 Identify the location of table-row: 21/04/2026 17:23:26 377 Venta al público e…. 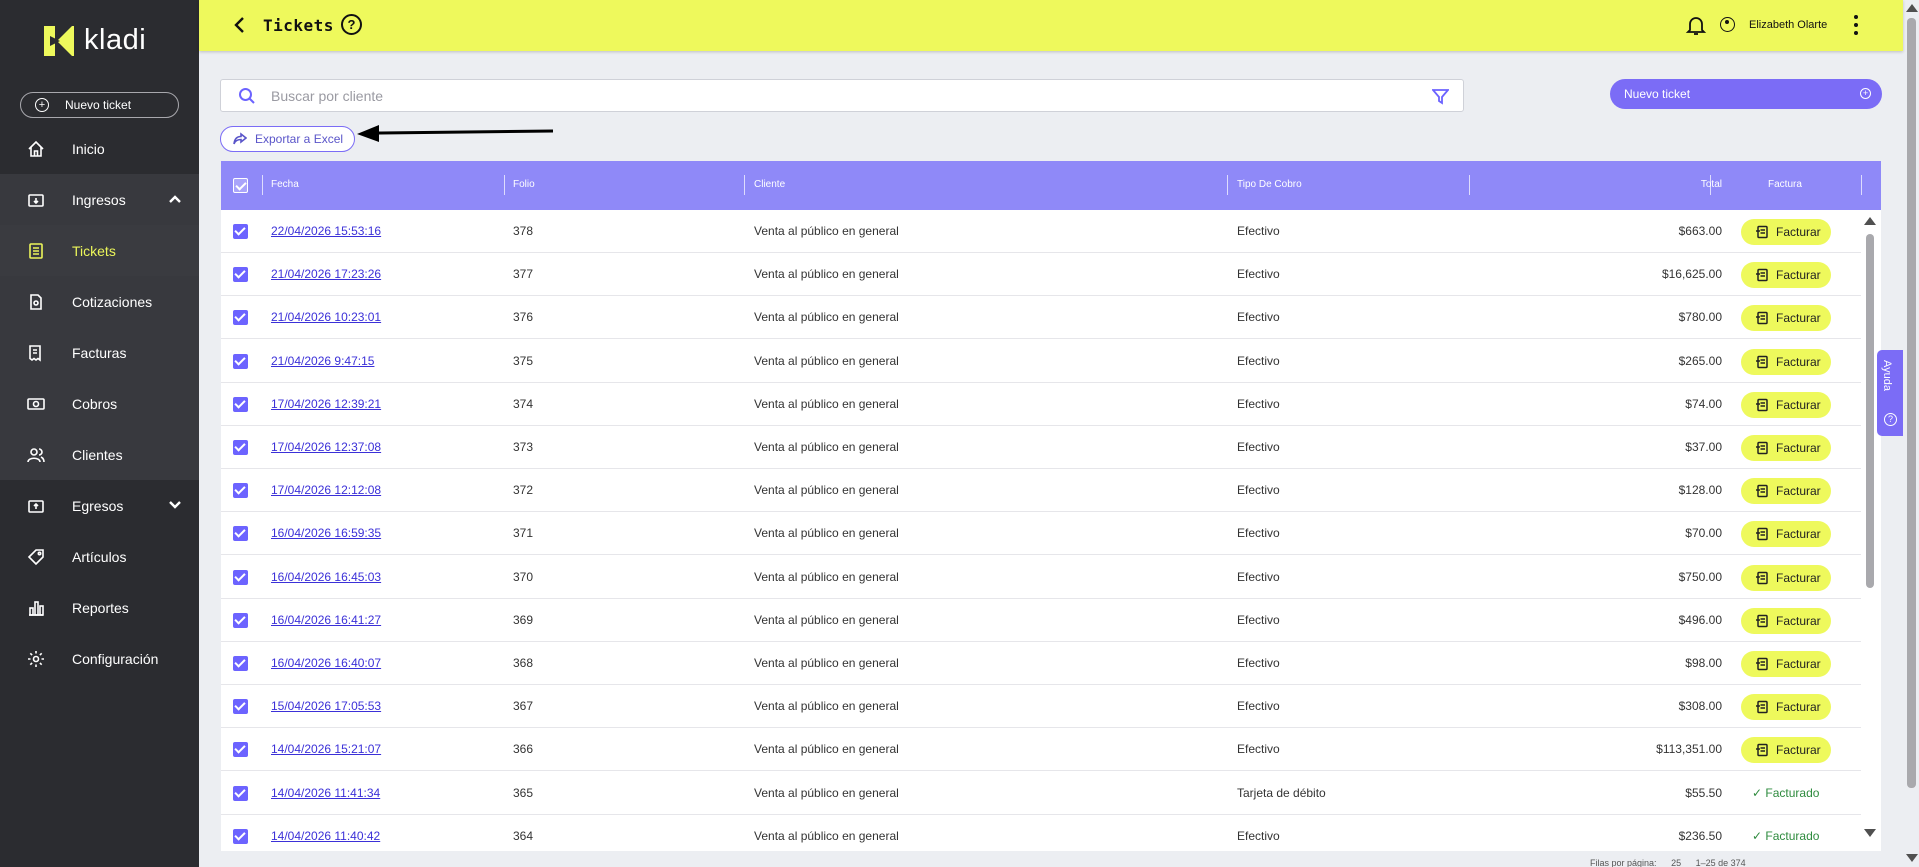
(1041, 275).